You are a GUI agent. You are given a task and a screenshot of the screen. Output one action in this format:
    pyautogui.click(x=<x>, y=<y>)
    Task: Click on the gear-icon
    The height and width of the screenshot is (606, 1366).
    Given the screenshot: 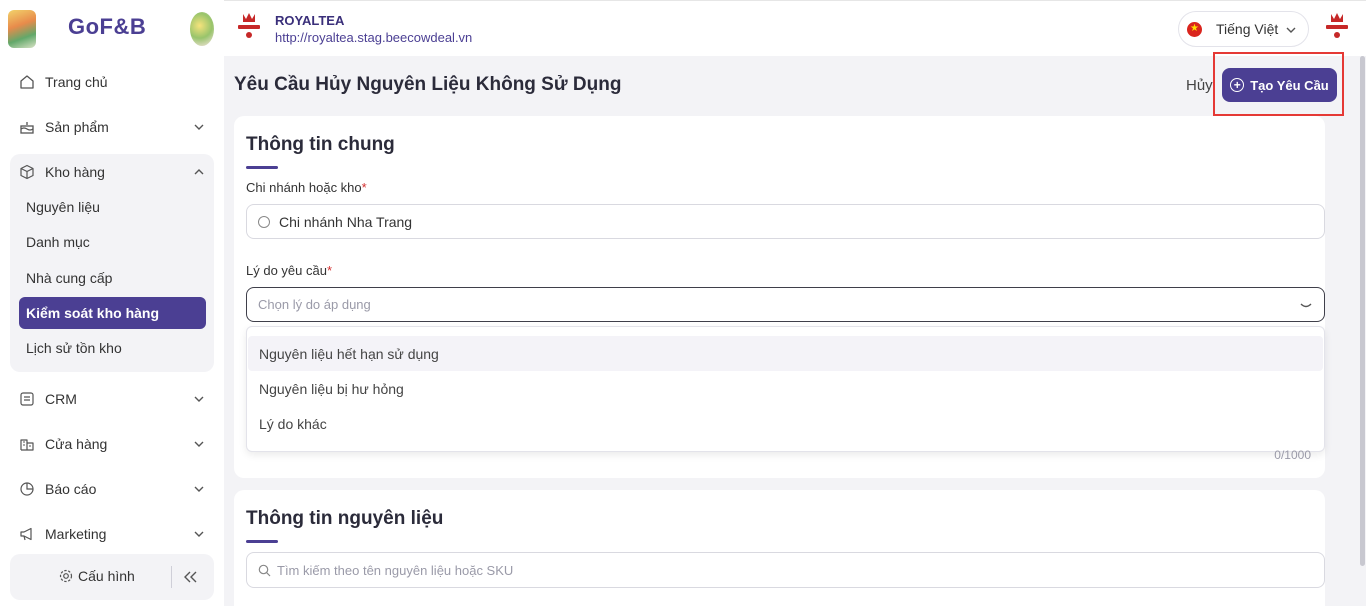 What is the action you would take?
    pyautogui.click(x=66, y=576)
    